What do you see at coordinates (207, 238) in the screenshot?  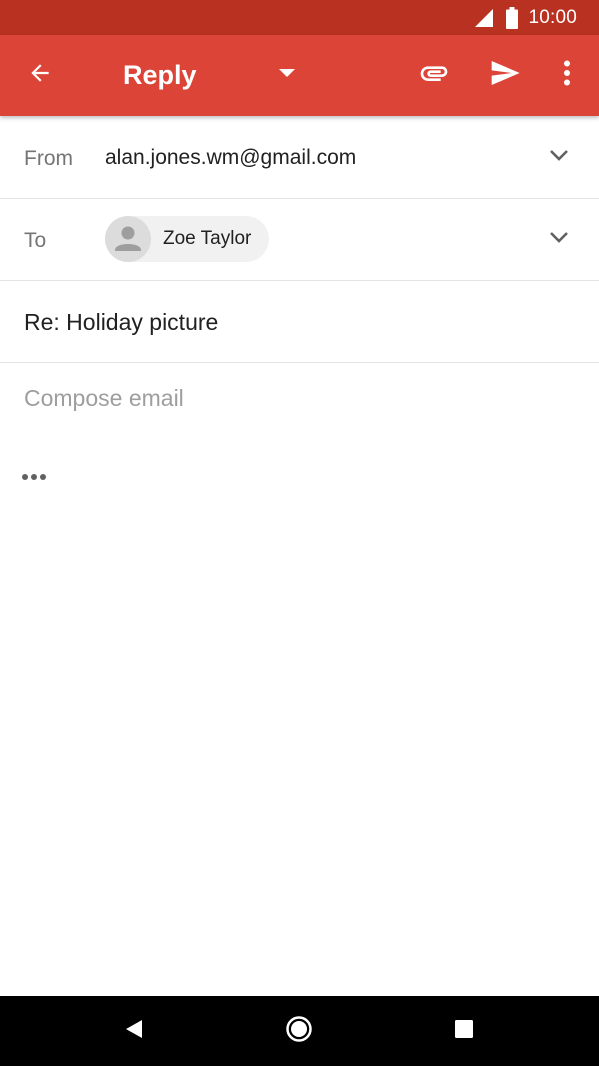 I see `recipient-name: Zoe Taylor` at bounding box center [207, 238].